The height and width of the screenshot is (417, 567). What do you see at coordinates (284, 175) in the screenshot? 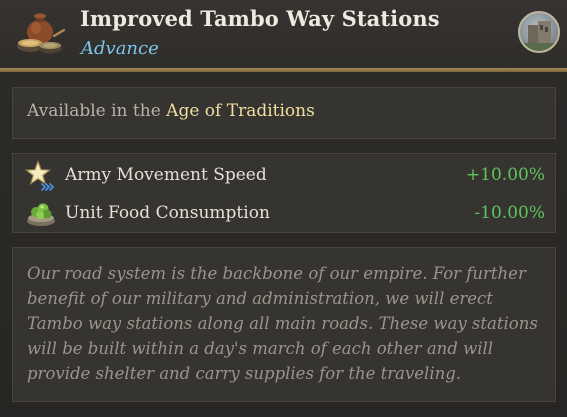
I see `effect-row: Army Movement Speed +10.00%` at bounding box center [284, 175].